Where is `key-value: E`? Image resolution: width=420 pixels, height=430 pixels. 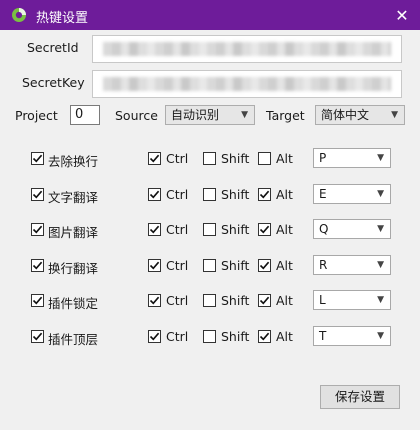
key-value: E is located at coordinates (323, 194).